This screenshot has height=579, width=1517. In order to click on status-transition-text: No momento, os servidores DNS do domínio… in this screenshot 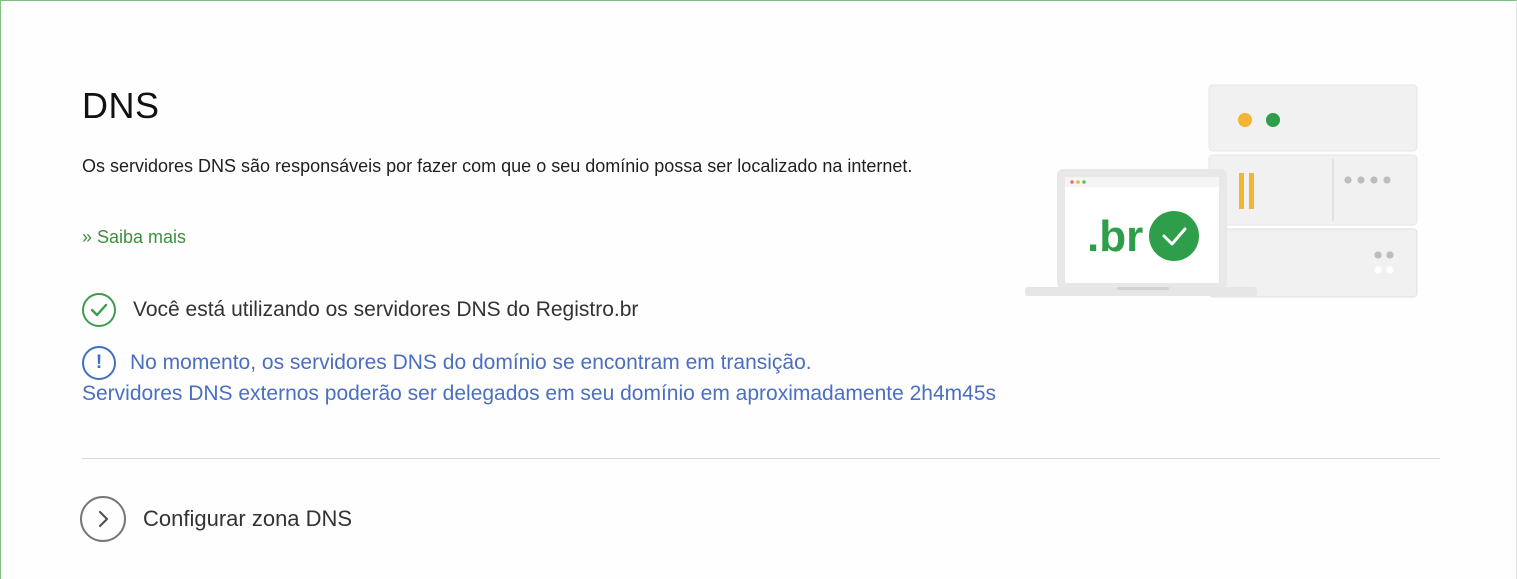, I will do `click(471, 362)`.